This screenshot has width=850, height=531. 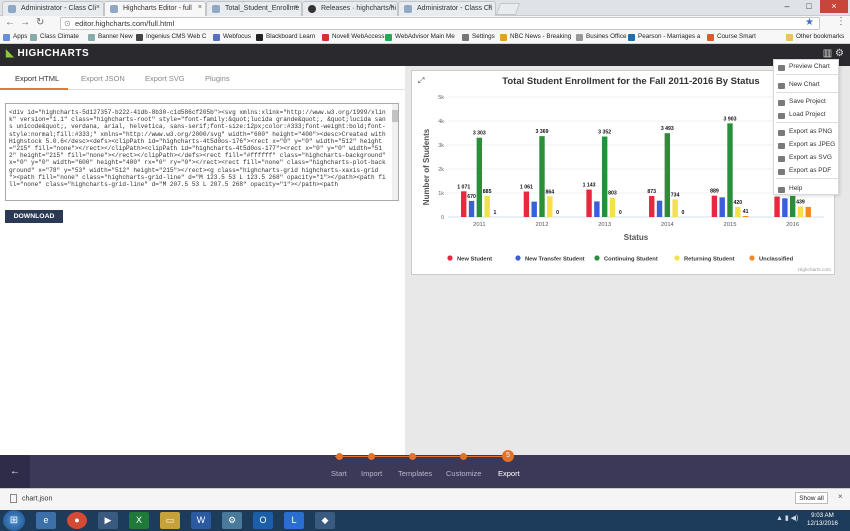 I want to click on data-label: 873, so click(x=651, y=192).